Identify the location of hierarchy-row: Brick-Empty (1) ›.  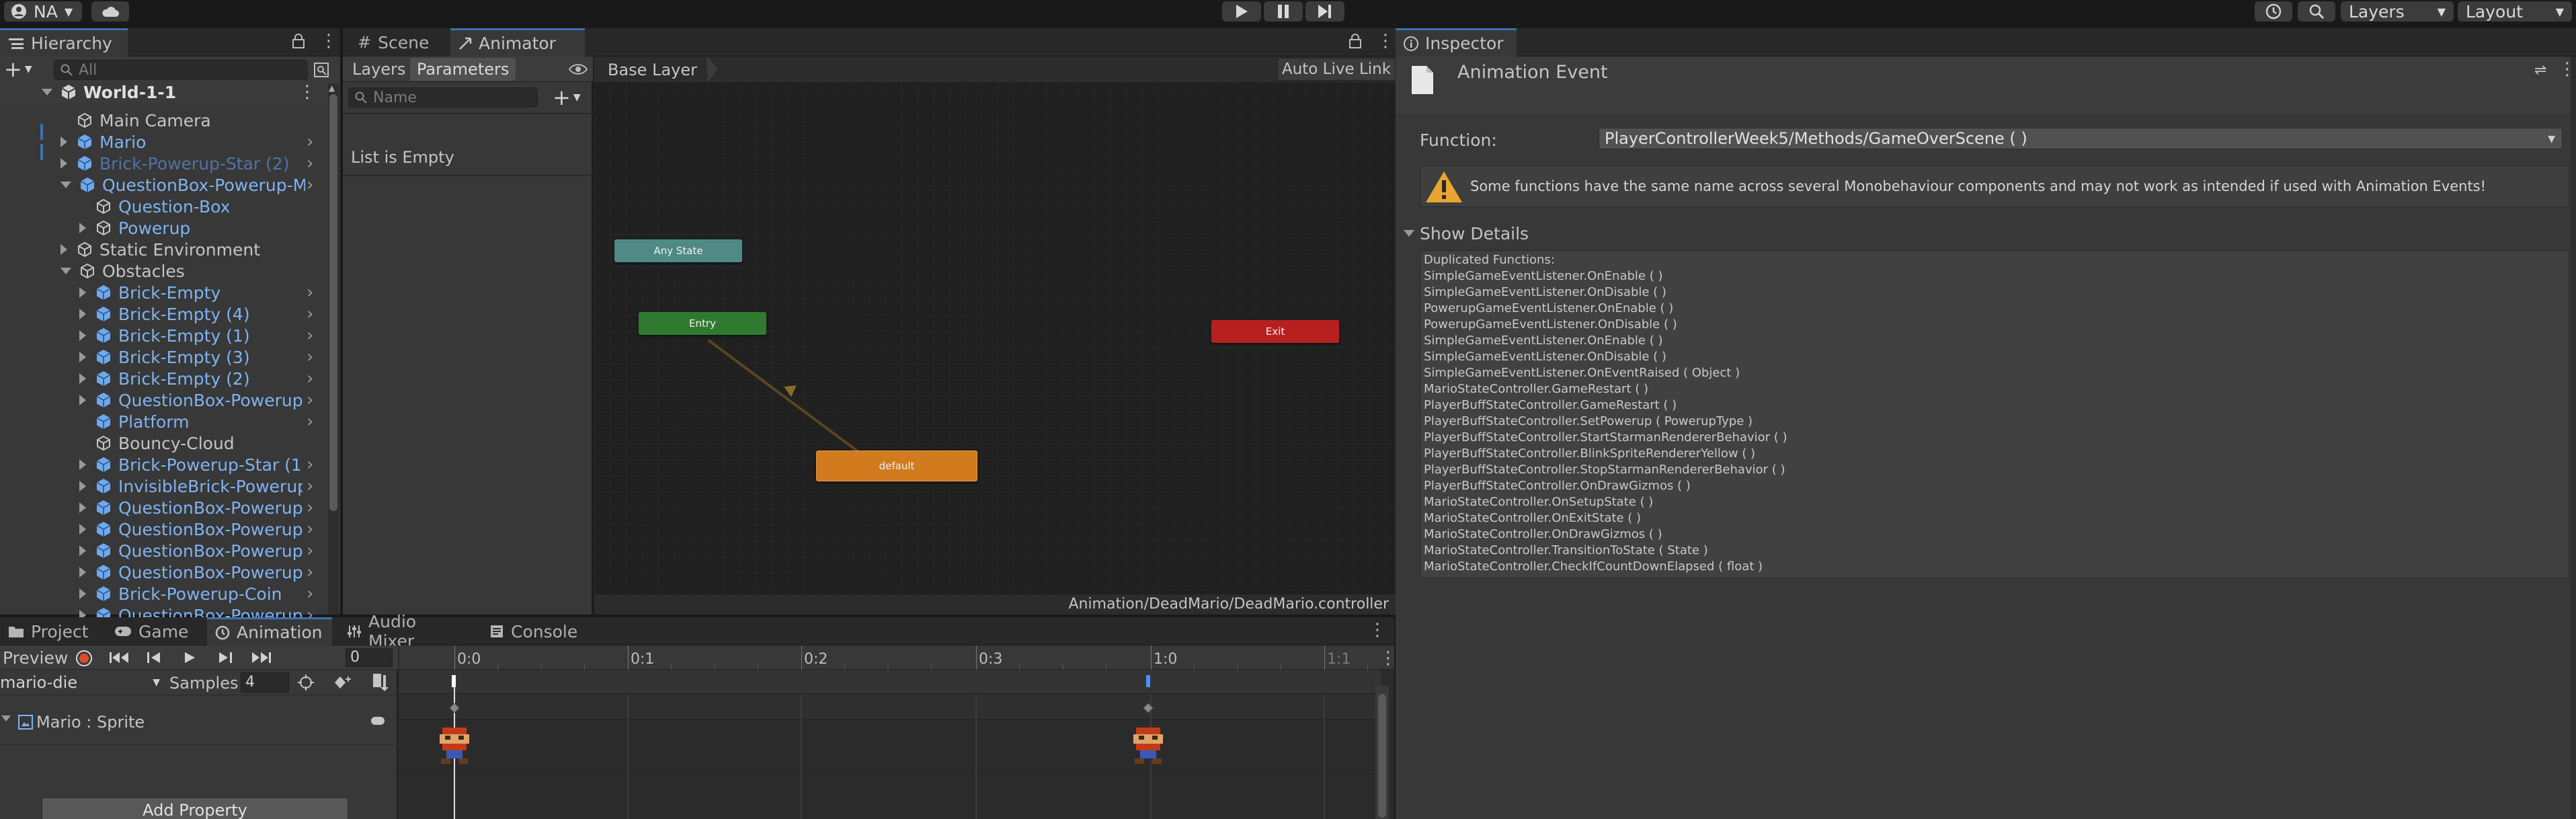
(164, 335).